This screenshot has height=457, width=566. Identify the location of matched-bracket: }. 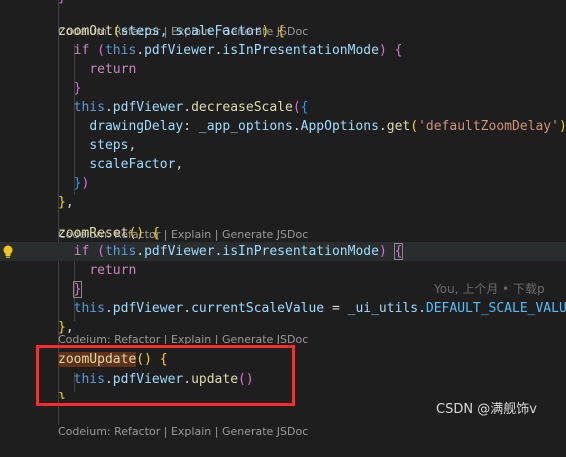
(77, 289).